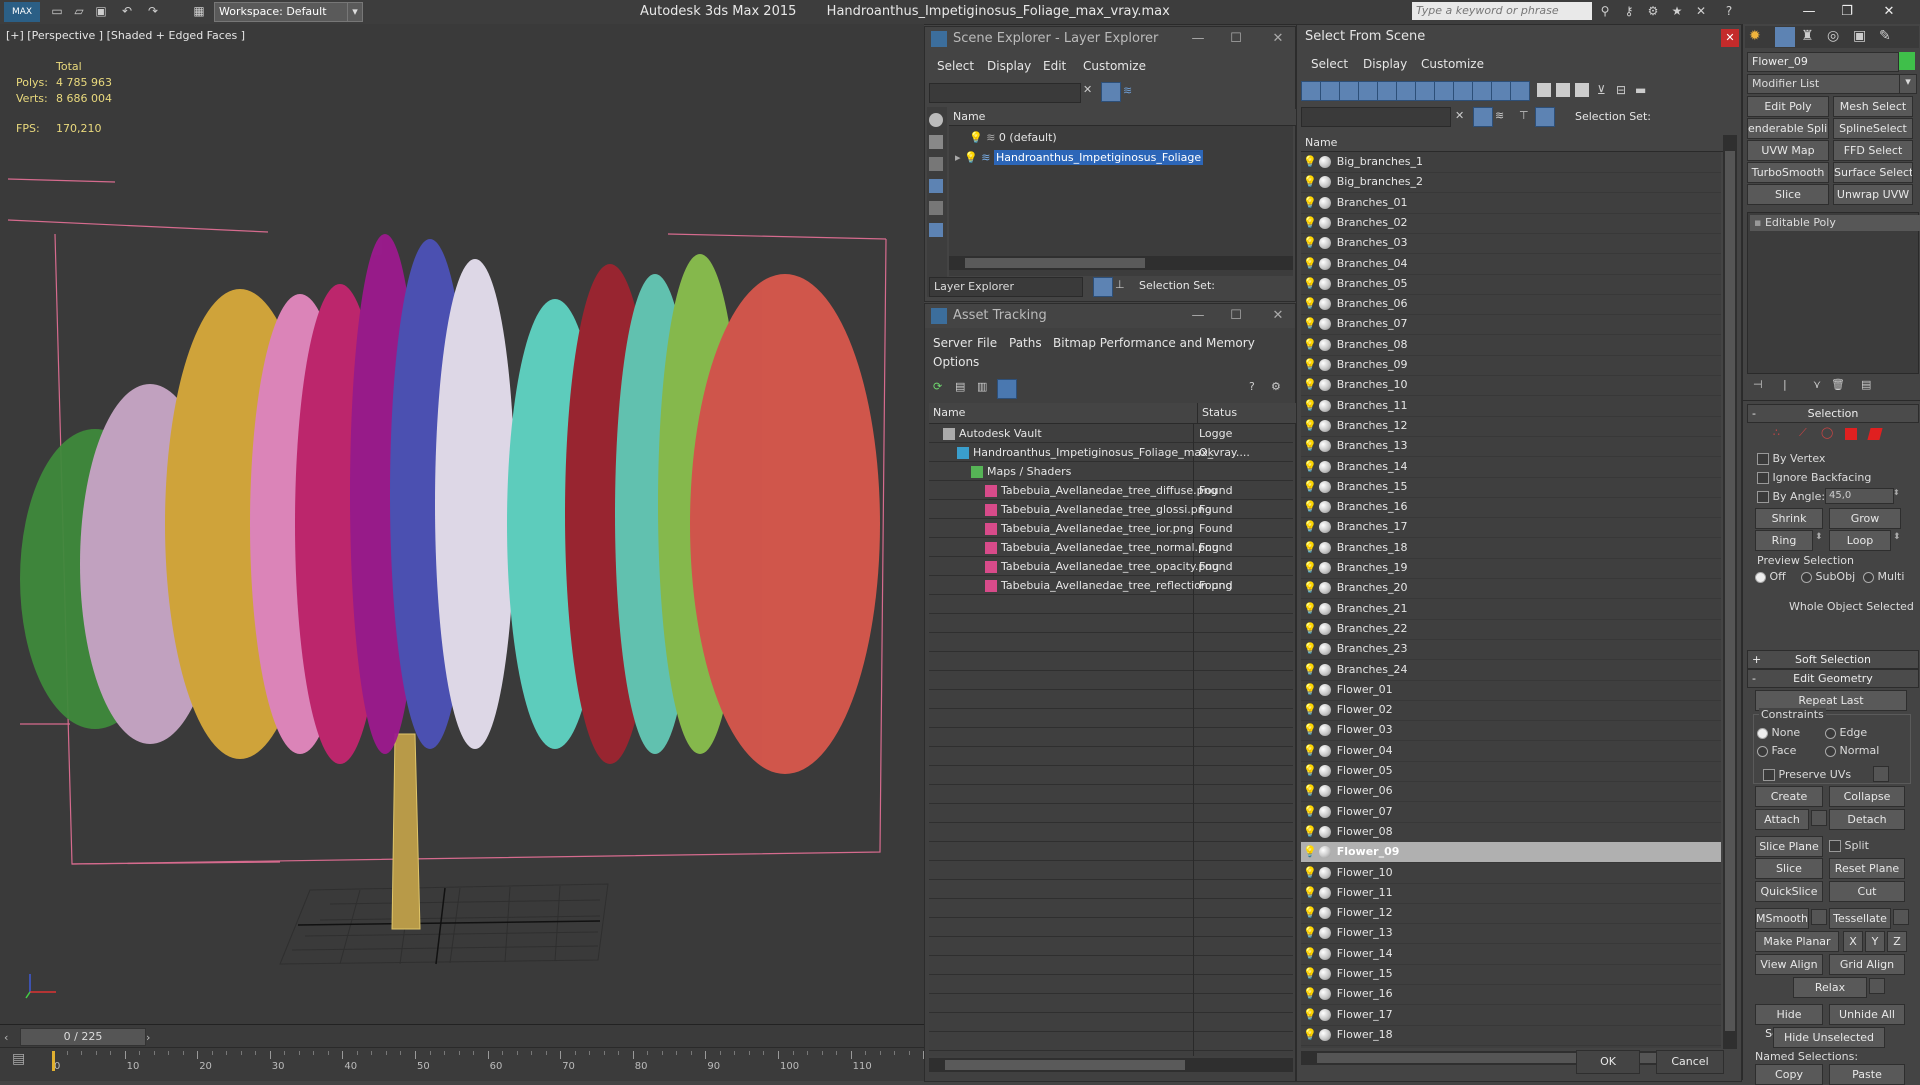 The height and width of the screenshot is (1085, 1920). Describe the element at coordinates (1329, 64) in the screenshot. I see `menu-select: Select` at that location.